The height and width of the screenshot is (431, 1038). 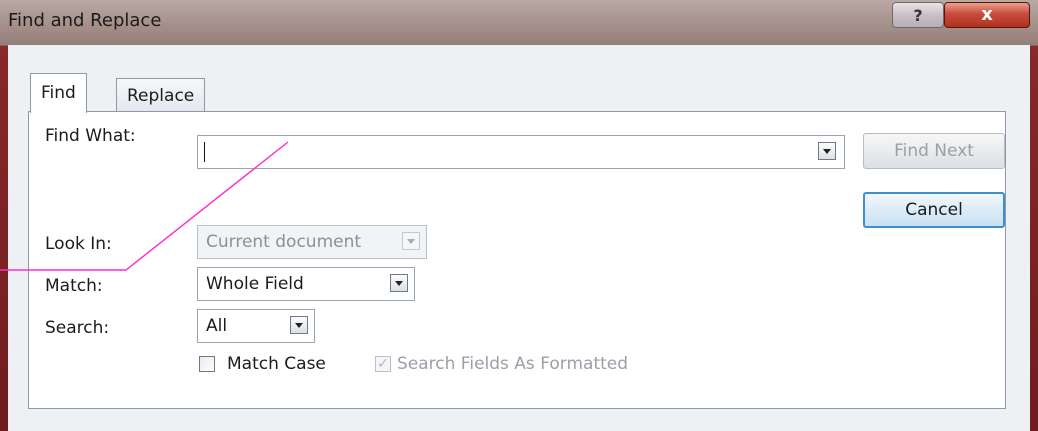 I want to click on tab-find: Find, so click(x=58, y=93).